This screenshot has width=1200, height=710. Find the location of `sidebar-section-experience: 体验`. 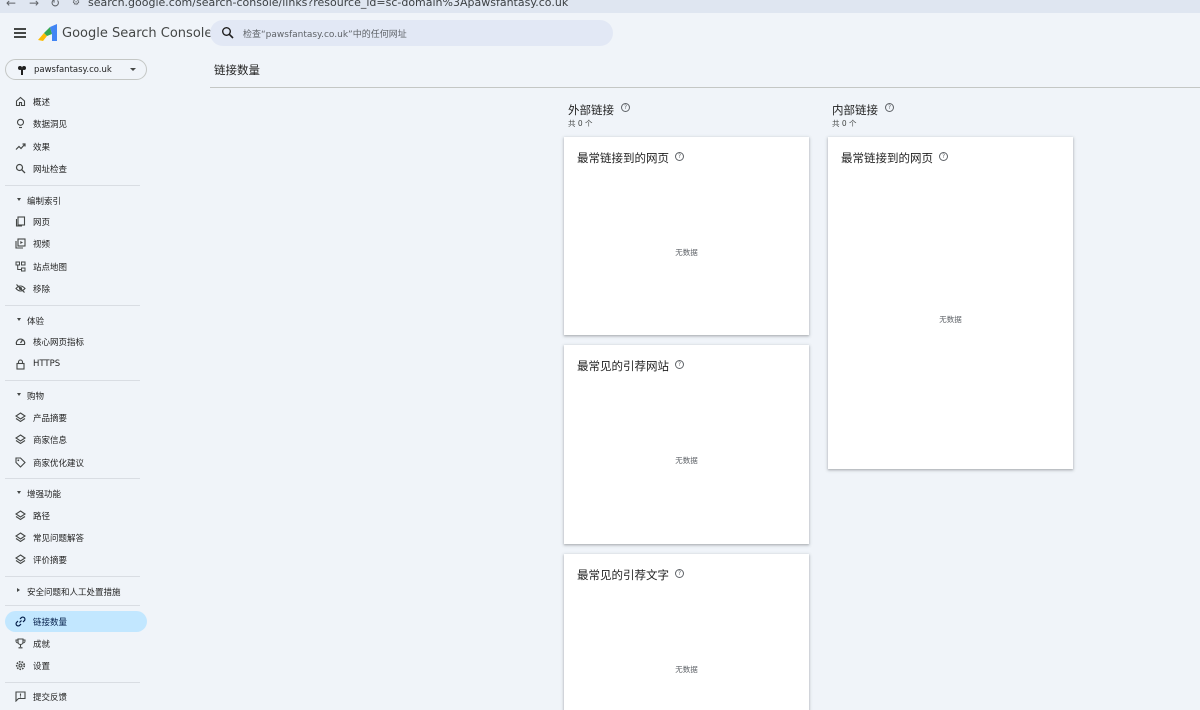

sidebar-section-experience: 体验 is located at coordinates (76, 320).